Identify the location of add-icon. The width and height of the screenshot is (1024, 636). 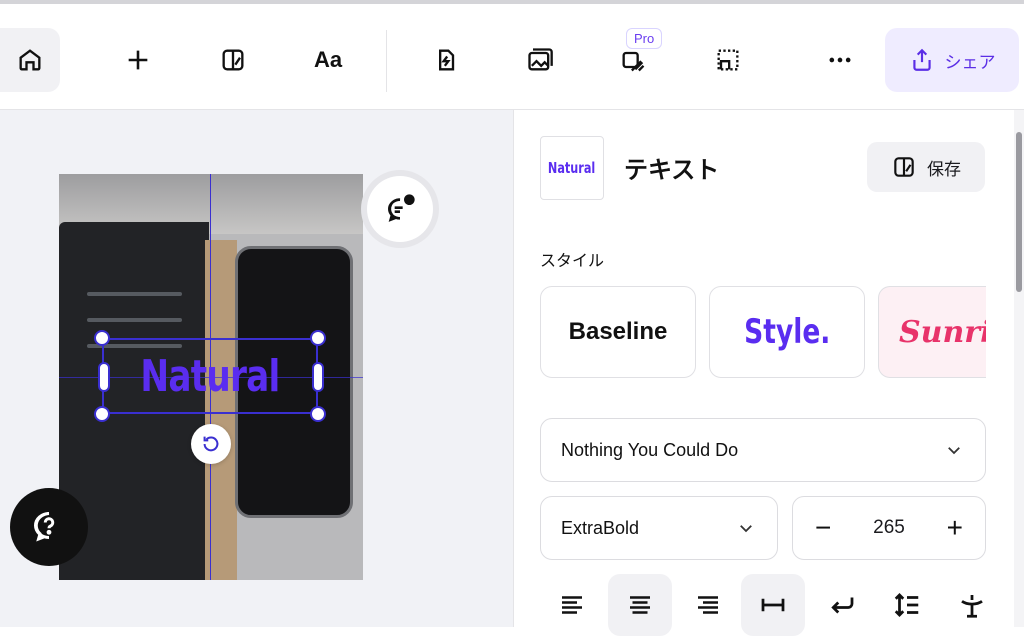
(138, 60).